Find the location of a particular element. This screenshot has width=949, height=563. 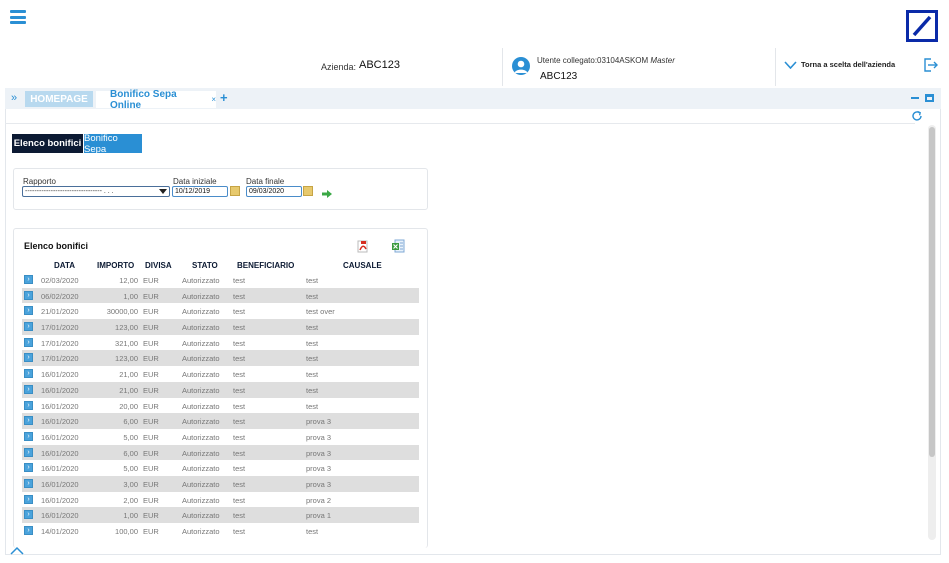

data-finale-input: 09/03/2020 is located at coordinates (274, 191).